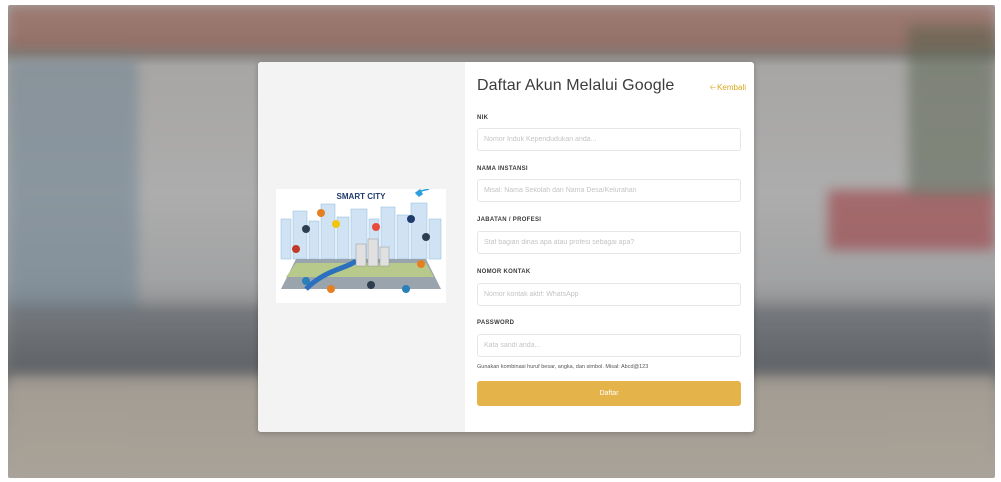 This screenshot has width=1001, height=482. I want to click on form-title: Daftar Akun Melalui Google, so click(576, 85).